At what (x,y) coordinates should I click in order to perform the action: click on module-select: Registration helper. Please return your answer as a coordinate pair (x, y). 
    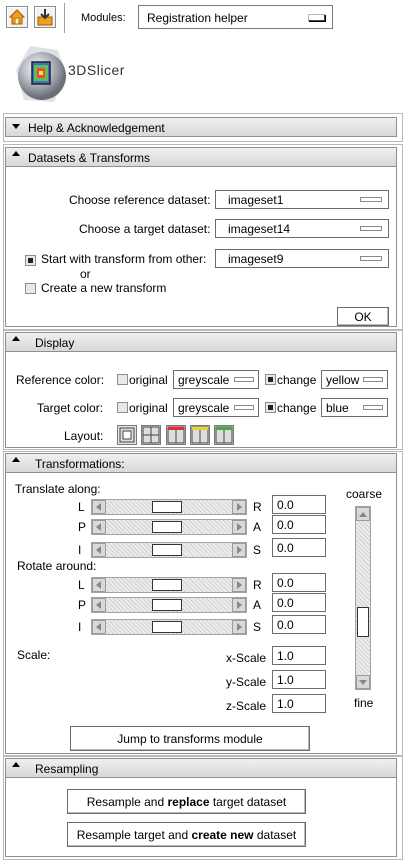
    Looking at the image, I should click on (235, 17).